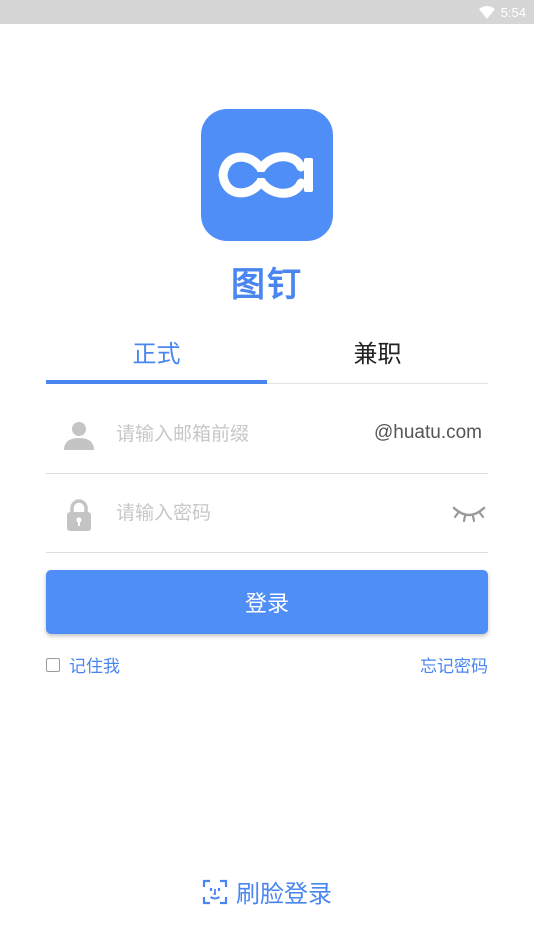 This screenshot has width=534, height=949. I want to click on remember-me: 记住我, so click(83, 664).